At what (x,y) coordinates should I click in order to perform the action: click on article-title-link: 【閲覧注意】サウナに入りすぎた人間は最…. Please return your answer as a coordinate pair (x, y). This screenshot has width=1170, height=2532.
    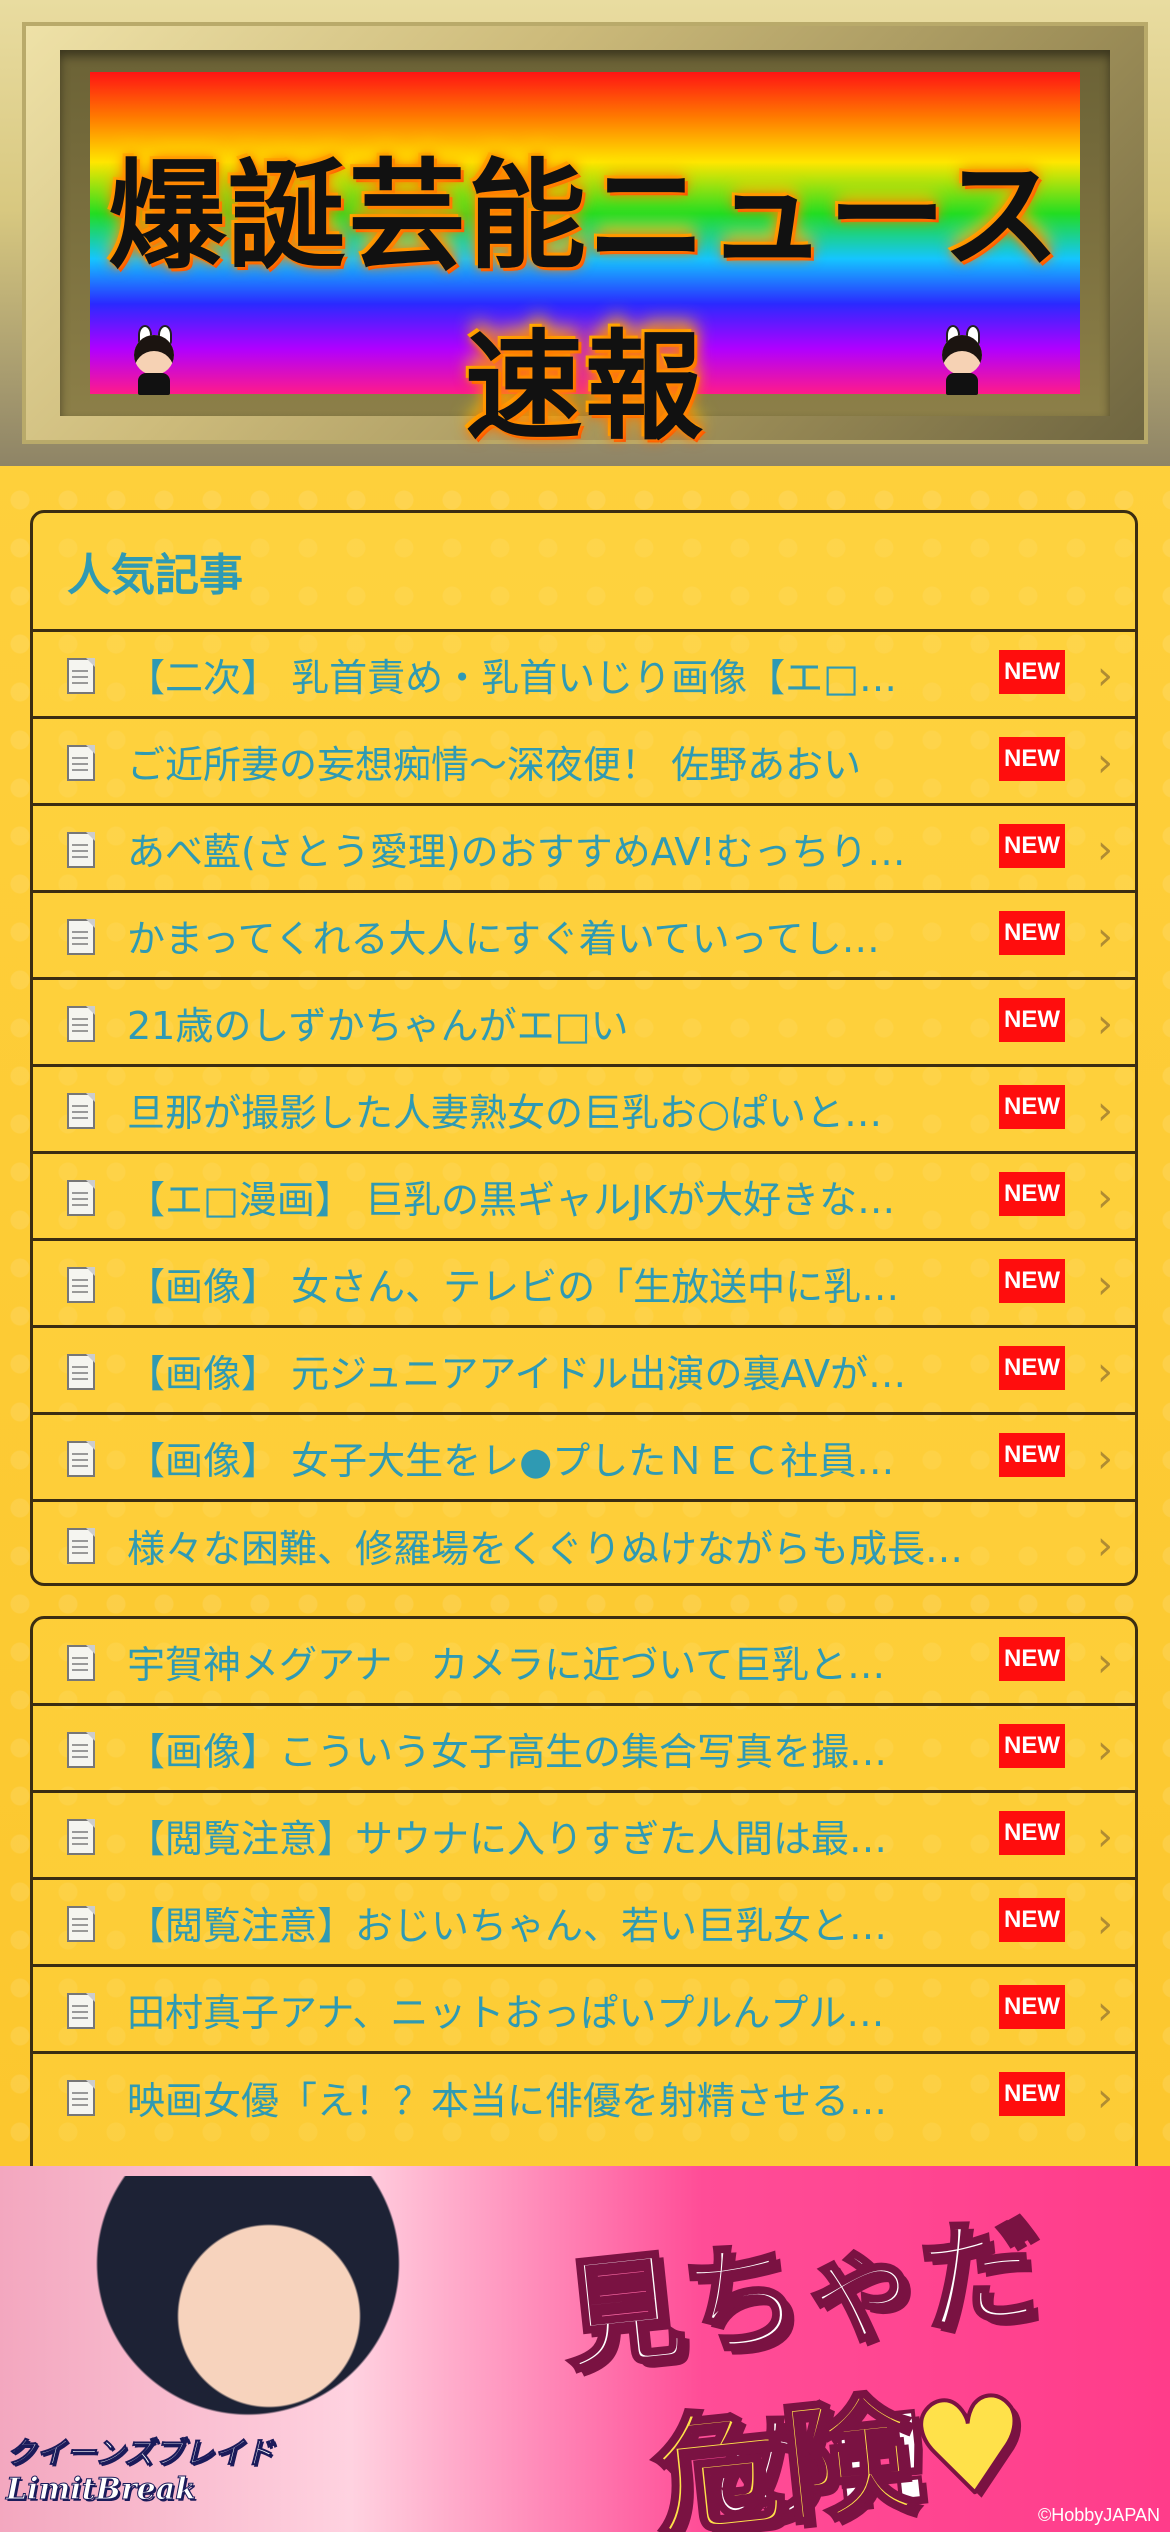
    Looking at the image, I should click on (572, 1835).